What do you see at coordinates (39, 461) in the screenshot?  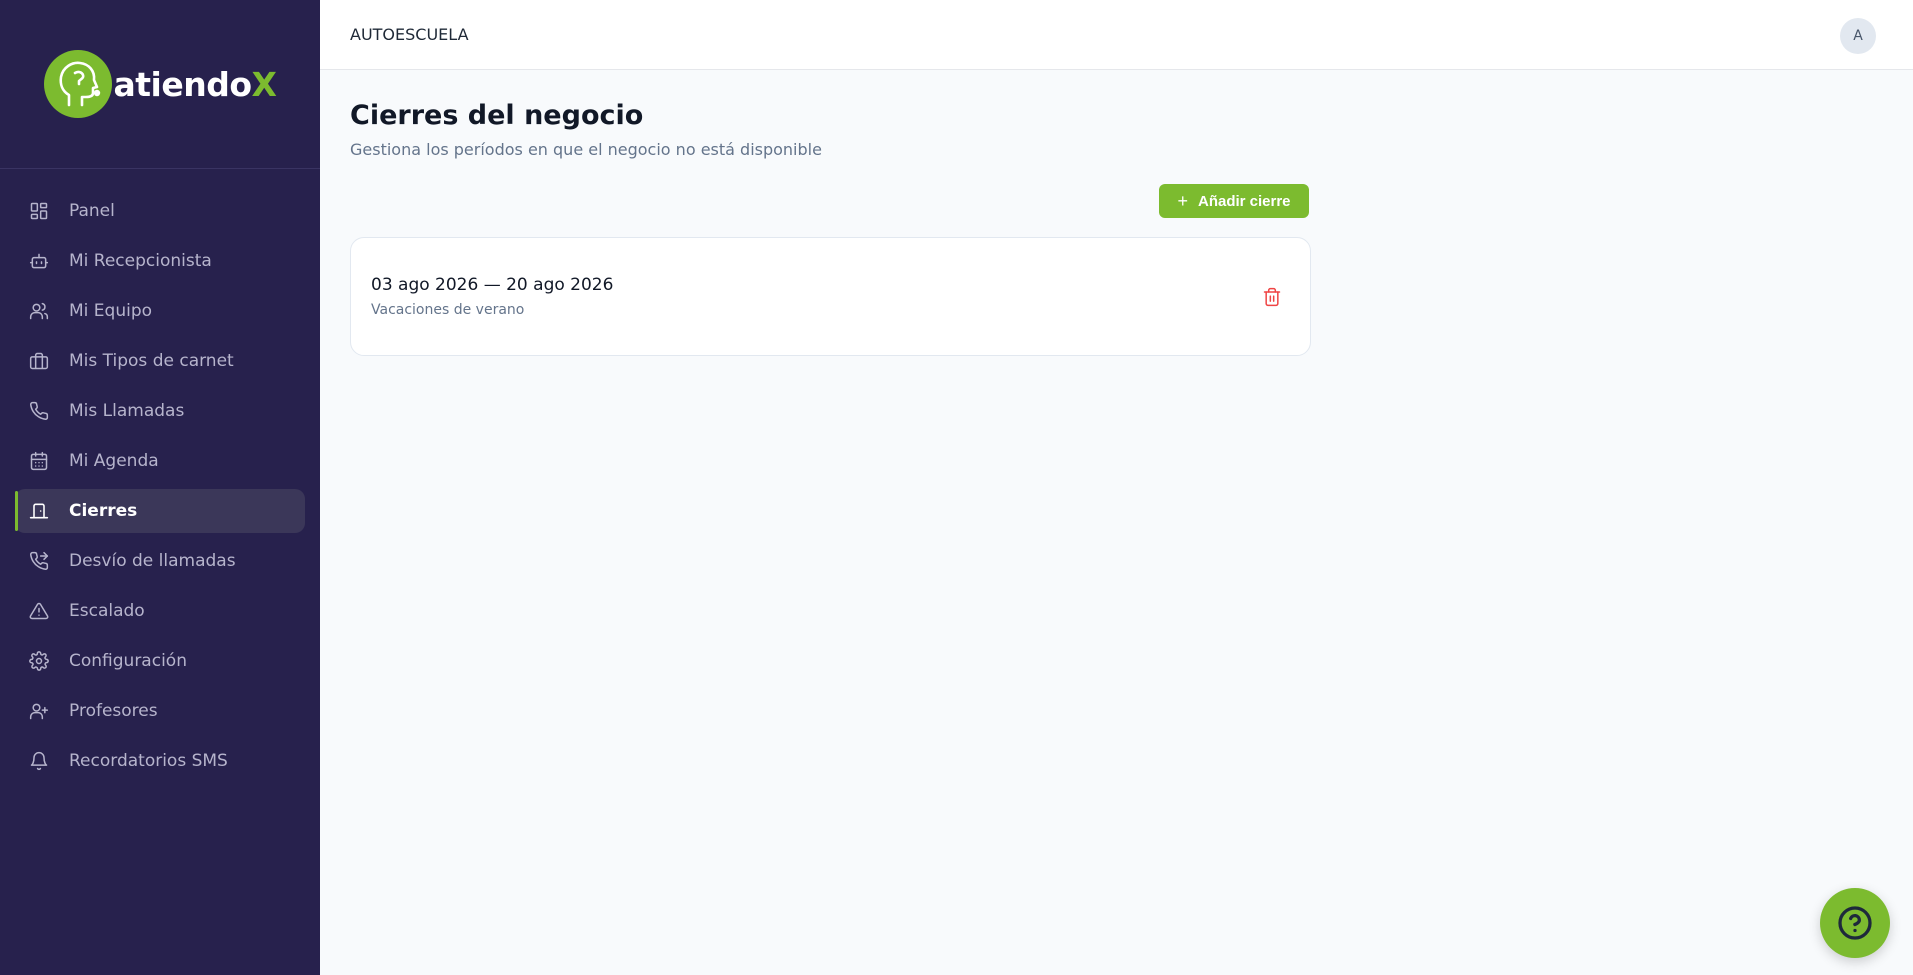 I see `calendar-icon` at bounding box center [39, 461].